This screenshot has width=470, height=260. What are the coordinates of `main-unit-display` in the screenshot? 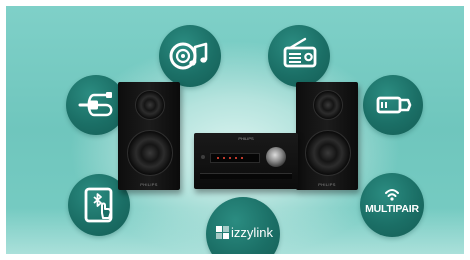 It's located at (235, 158).